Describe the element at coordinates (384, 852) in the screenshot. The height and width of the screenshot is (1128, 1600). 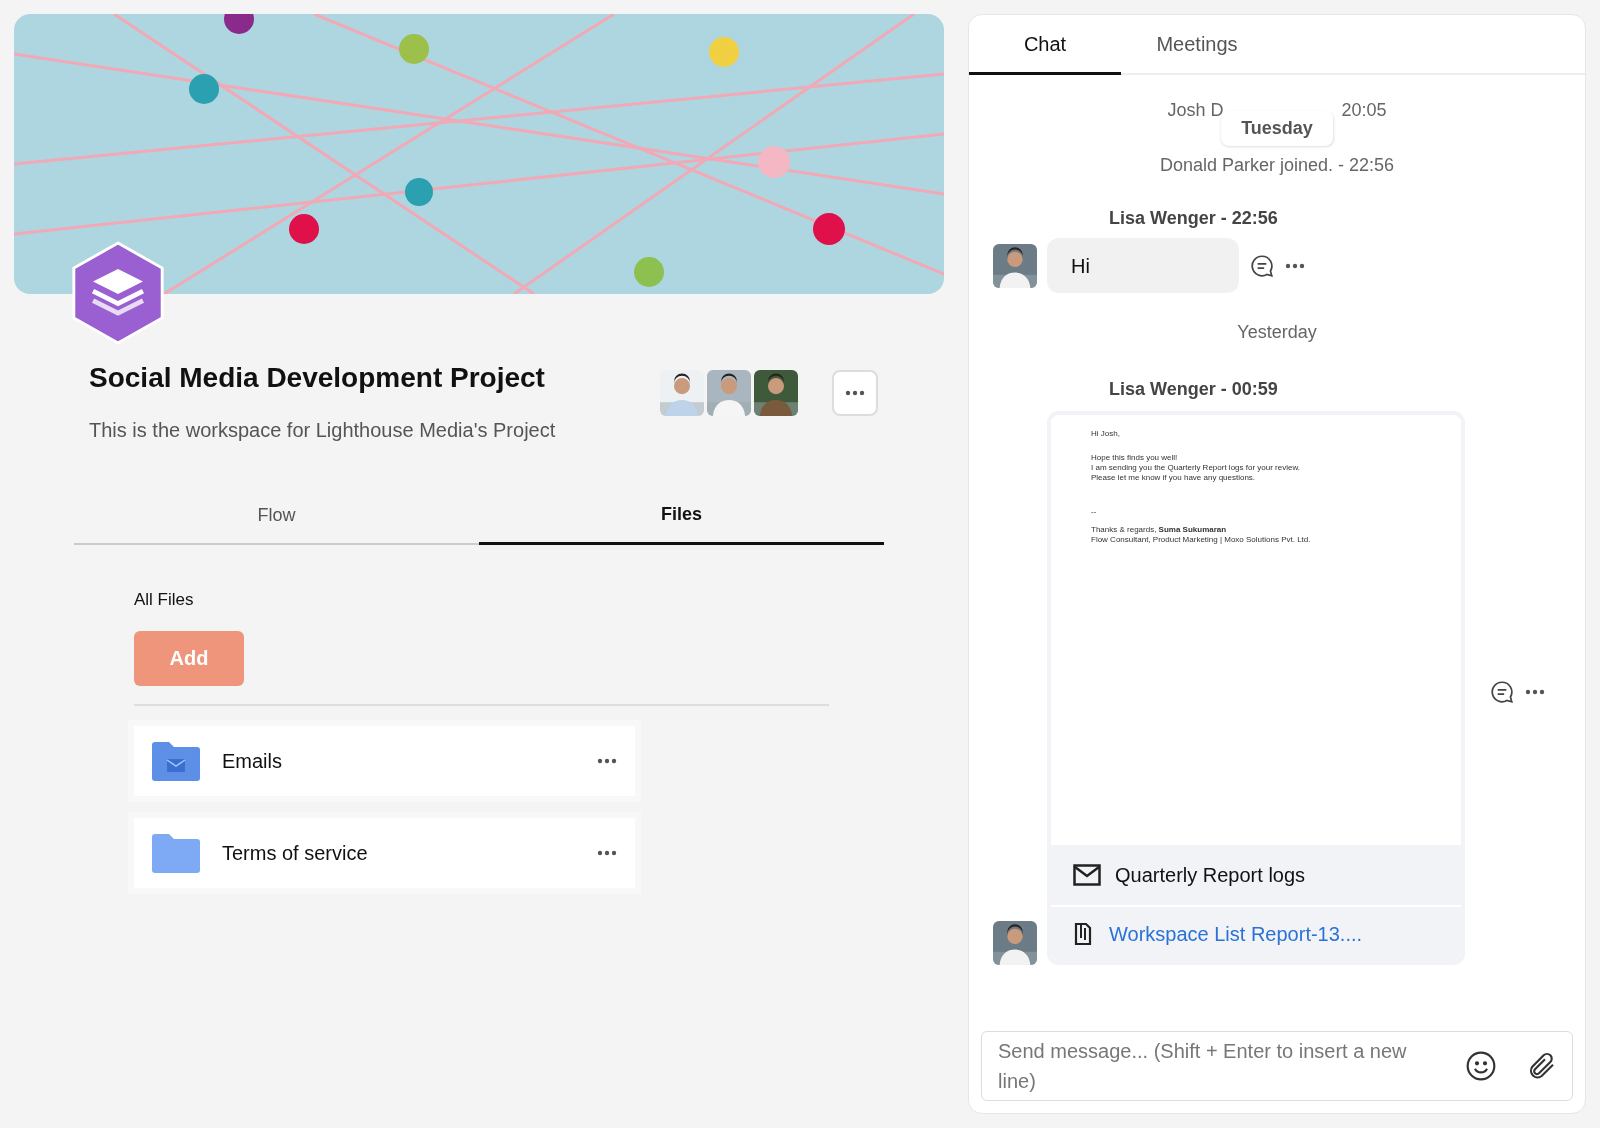
I see `file-row: Terms of service` at that location.